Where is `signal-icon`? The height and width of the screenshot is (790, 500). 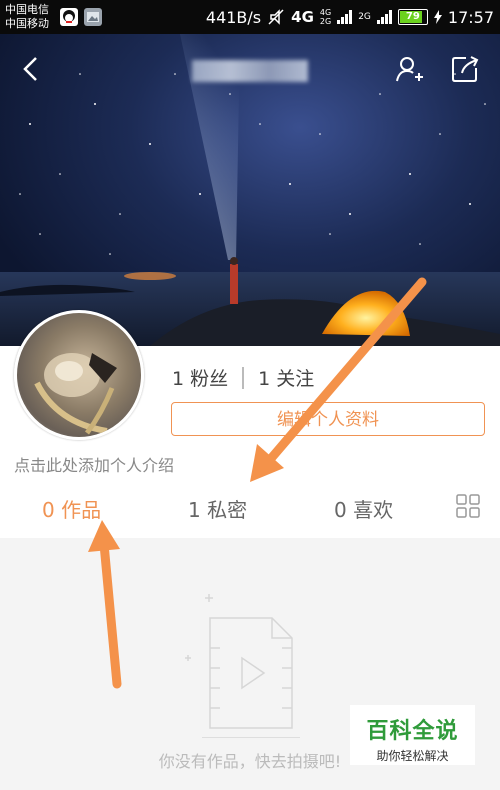 signal-icon is located at coordinates (345, 17).